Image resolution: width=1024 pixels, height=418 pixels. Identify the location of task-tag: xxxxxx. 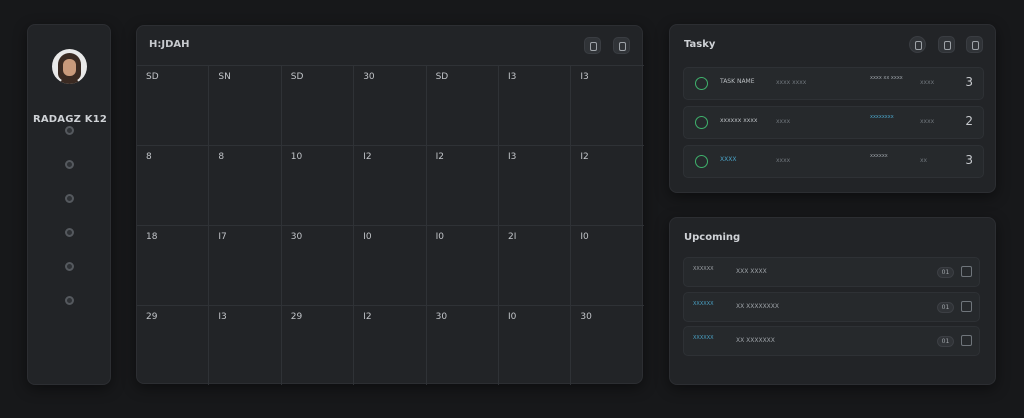
(879, 156).